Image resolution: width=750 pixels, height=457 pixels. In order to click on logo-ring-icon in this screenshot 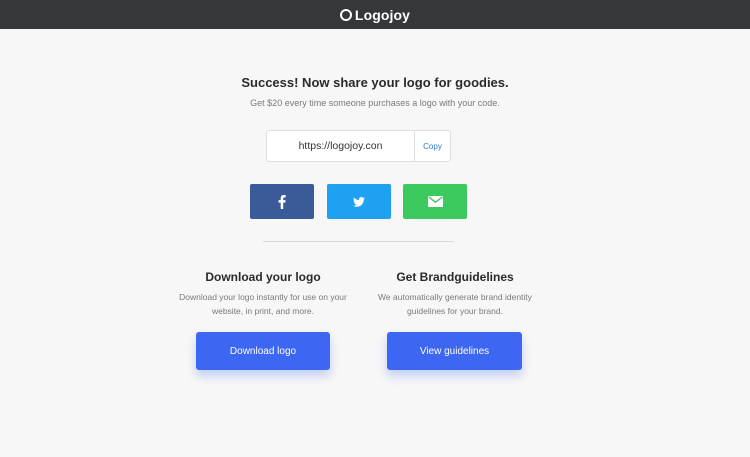, I will do `click(345, 14)`.